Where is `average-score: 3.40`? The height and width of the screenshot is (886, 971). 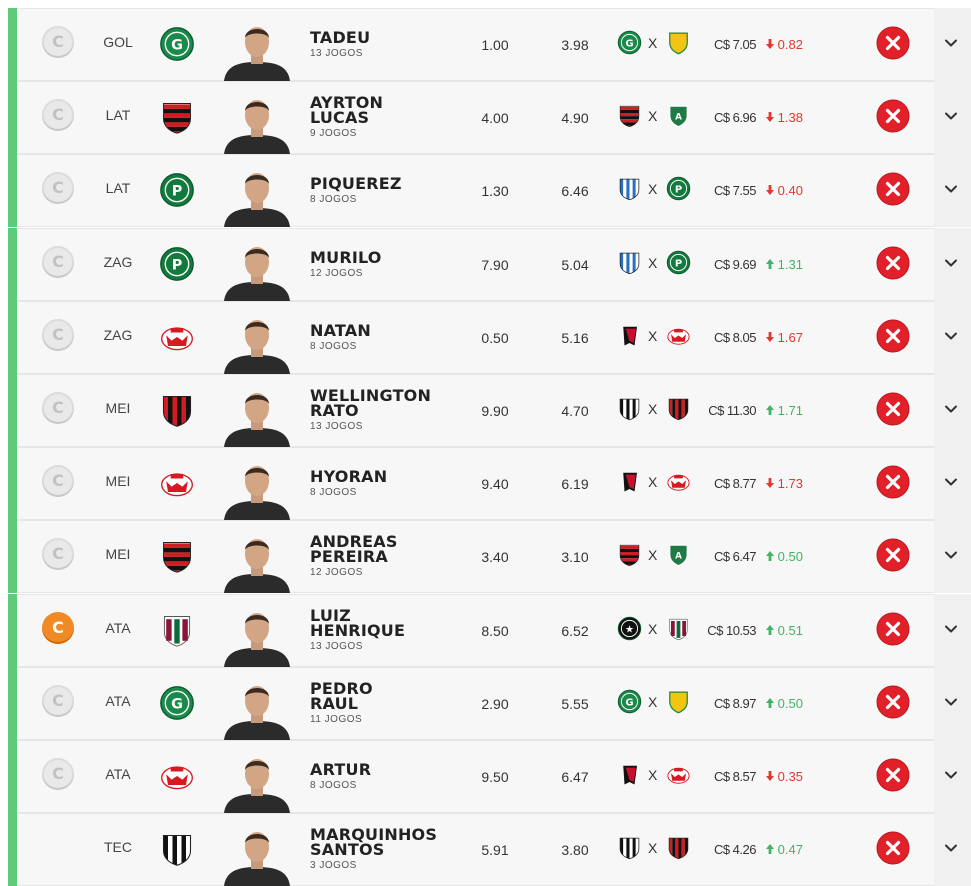
average-score: 3.40 is located at coordinates (495, 557).